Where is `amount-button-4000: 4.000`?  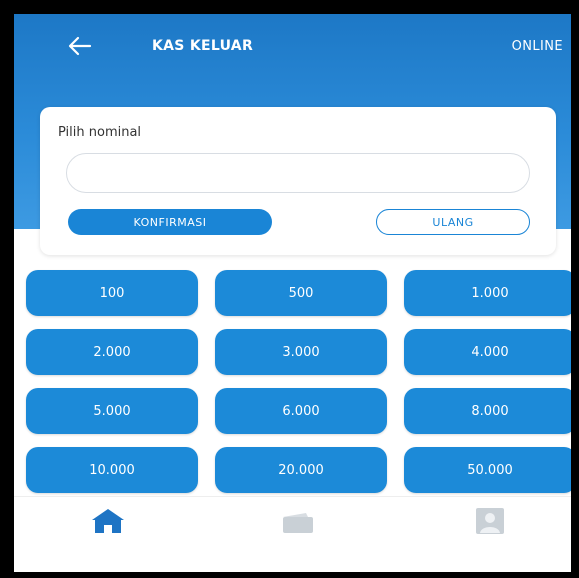
amount-button-4000: 4.000 is located at coordinates (487, 352).